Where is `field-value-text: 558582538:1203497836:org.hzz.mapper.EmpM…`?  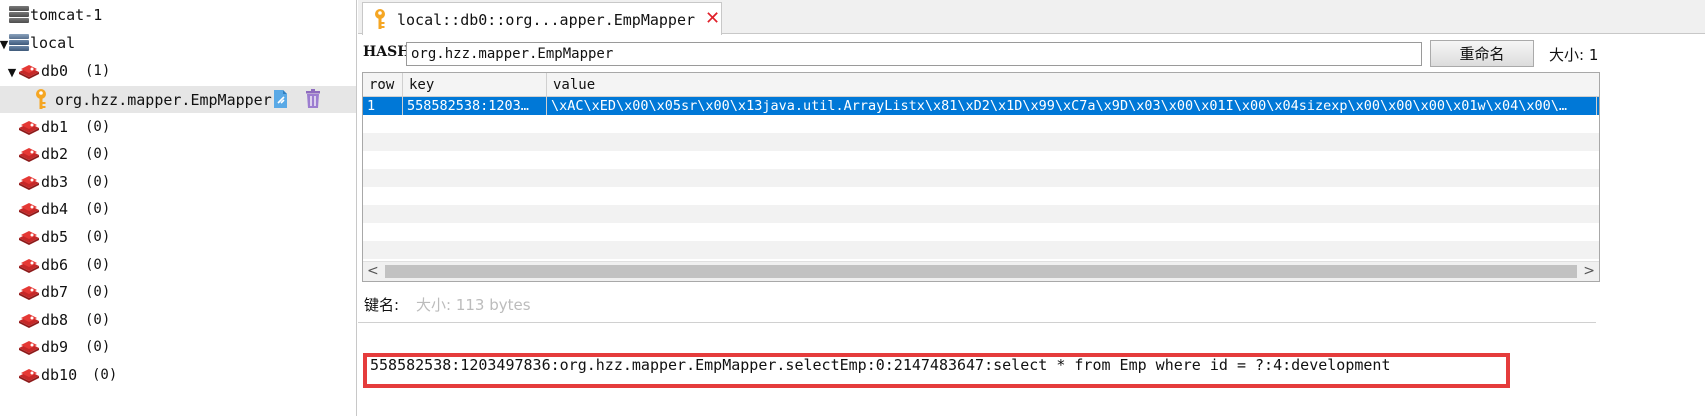
field-value-text: 558582538:1203497836:org.hzz.mapper.EmpM… is located at coordinates (937, 365).